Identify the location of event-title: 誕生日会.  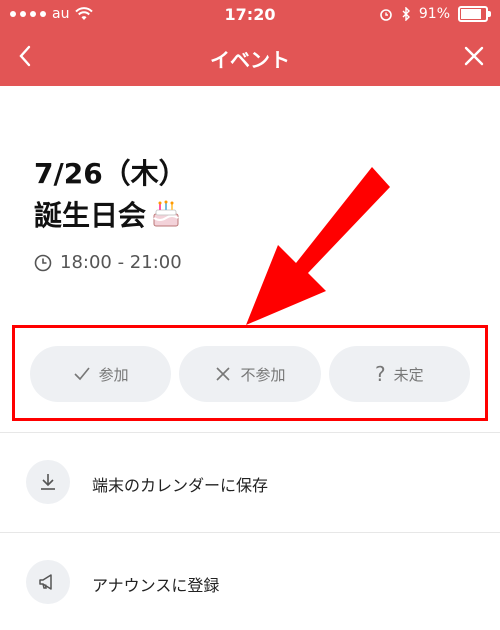
(90, 215).